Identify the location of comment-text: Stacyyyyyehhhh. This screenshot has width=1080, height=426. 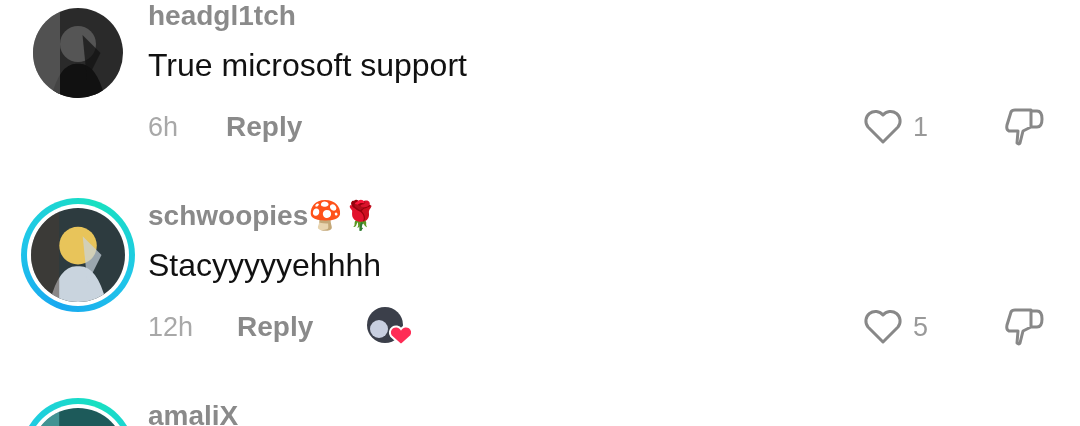
(265, 265).